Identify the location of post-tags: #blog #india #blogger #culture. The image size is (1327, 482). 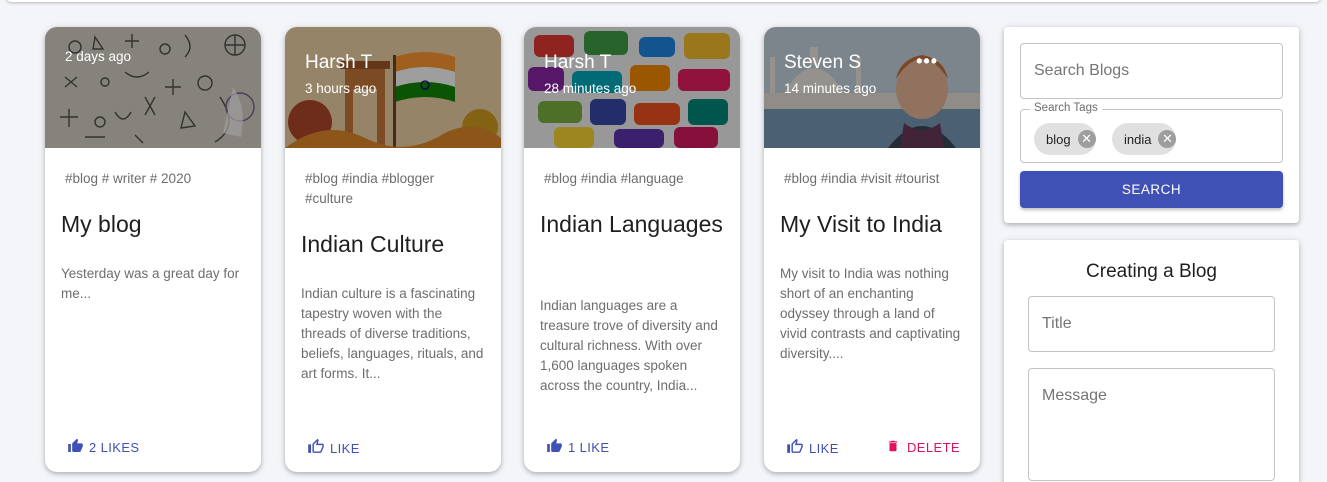
(370, 188).